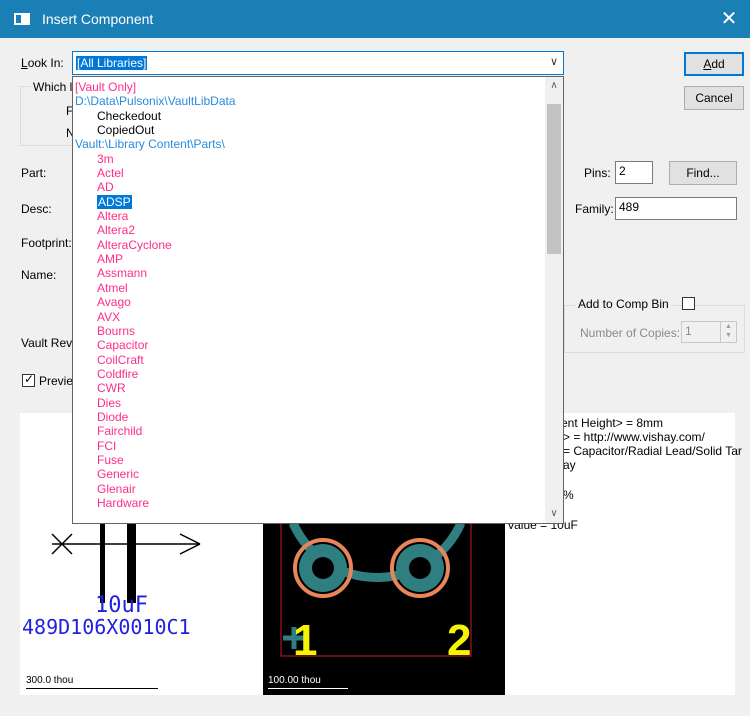  What do you see at coordinates (53, 87) in the screenshot?
I see `which-label: Which l` at bounding box center [53, 87].